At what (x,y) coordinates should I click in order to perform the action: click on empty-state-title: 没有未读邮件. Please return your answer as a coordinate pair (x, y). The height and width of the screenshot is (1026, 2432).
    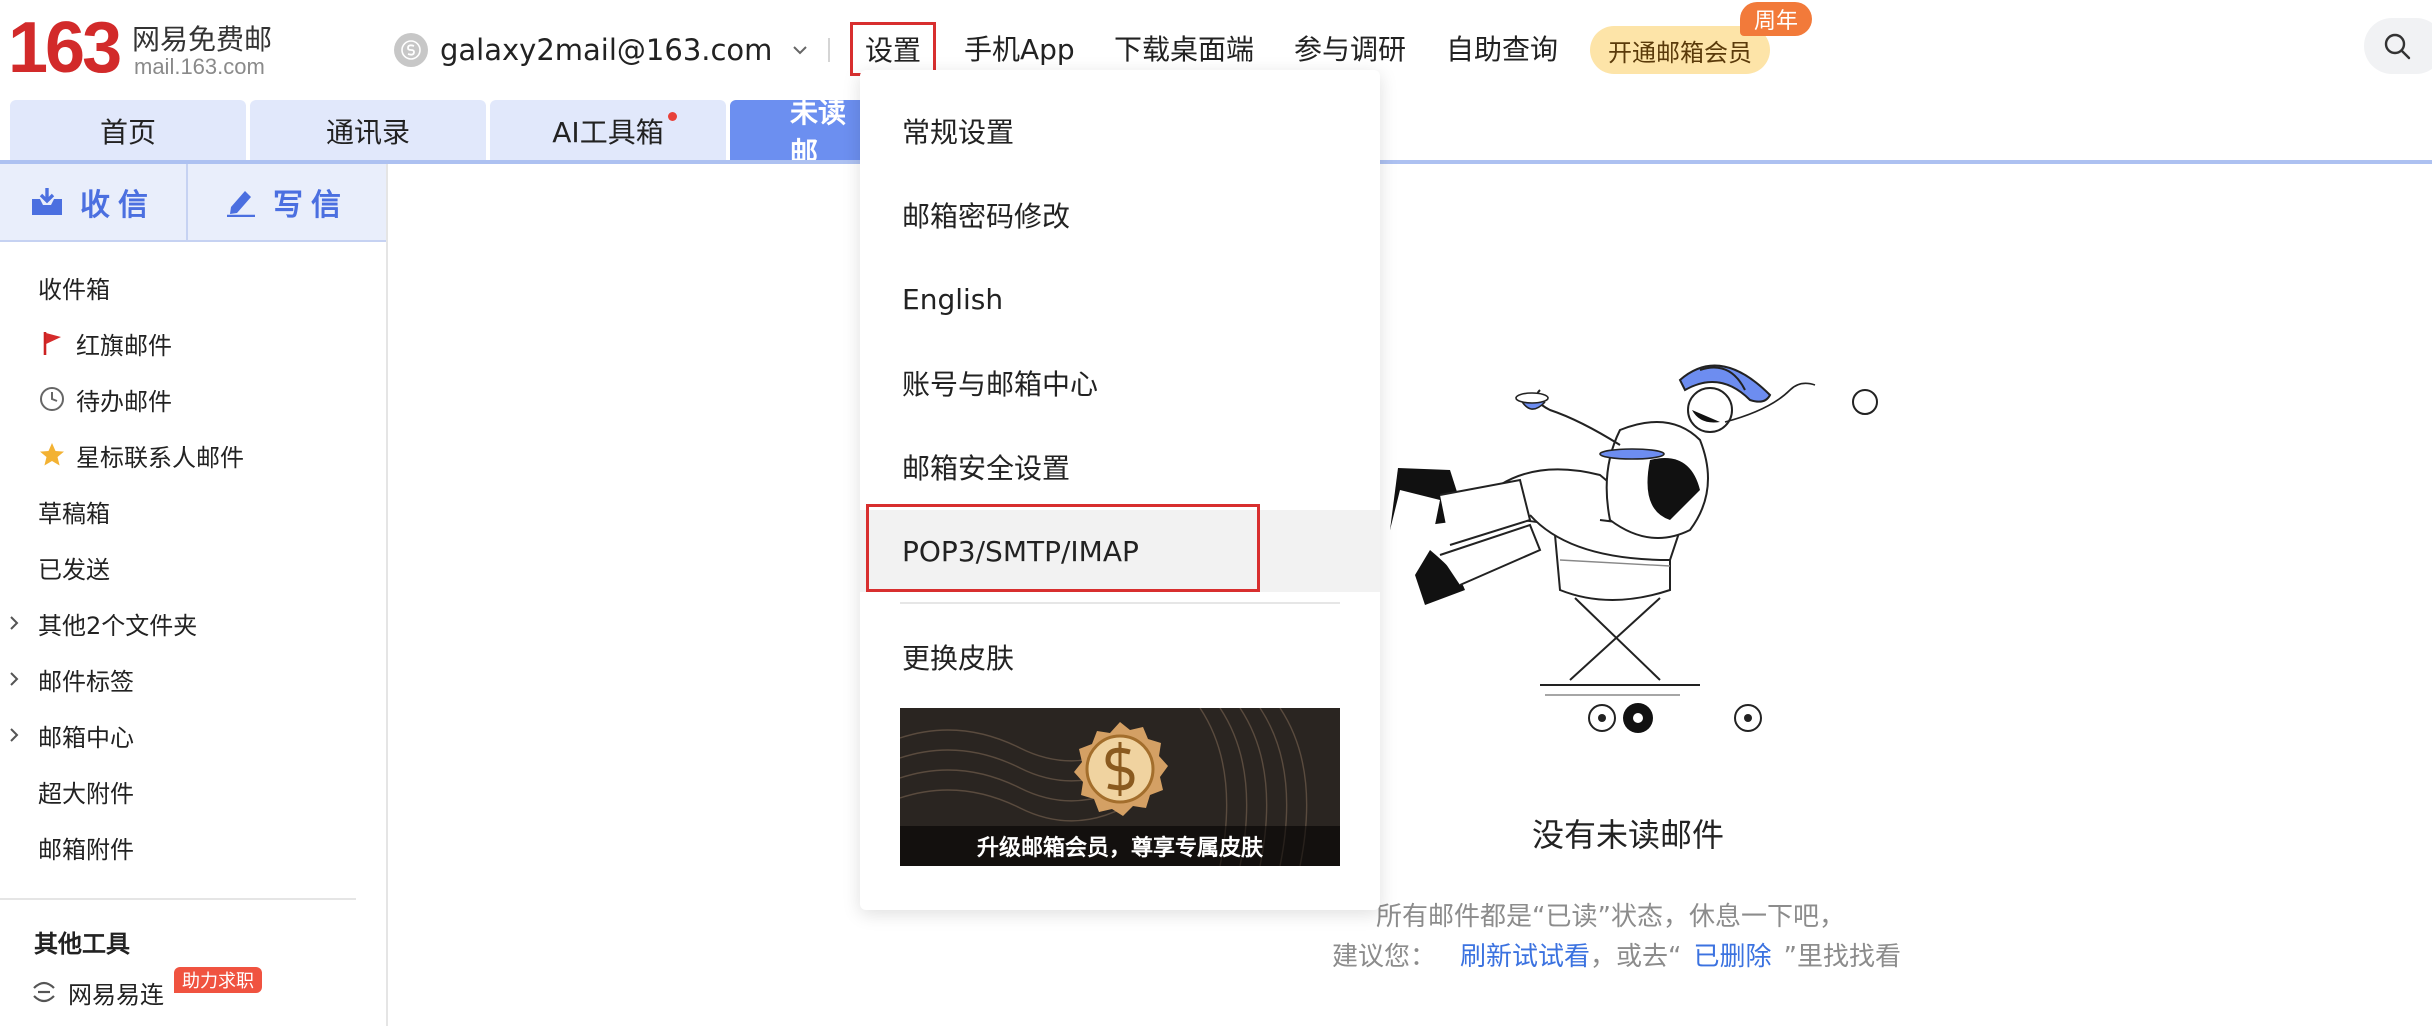
    Looking at the image, I should click on (1628, 835).